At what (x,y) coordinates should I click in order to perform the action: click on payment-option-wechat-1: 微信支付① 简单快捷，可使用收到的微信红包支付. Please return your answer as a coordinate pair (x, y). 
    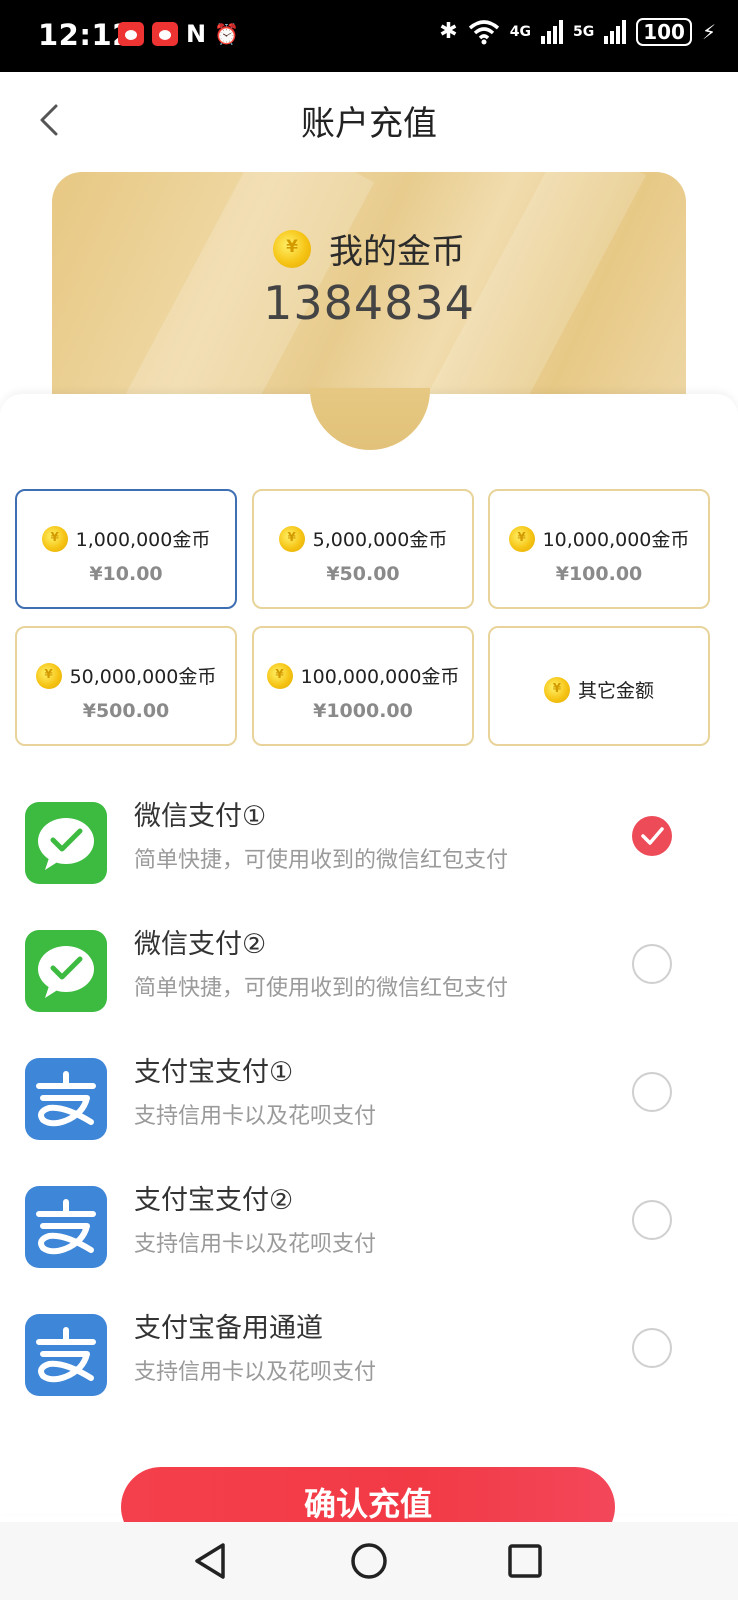
    Looking at the image, I should click on (369, 858).